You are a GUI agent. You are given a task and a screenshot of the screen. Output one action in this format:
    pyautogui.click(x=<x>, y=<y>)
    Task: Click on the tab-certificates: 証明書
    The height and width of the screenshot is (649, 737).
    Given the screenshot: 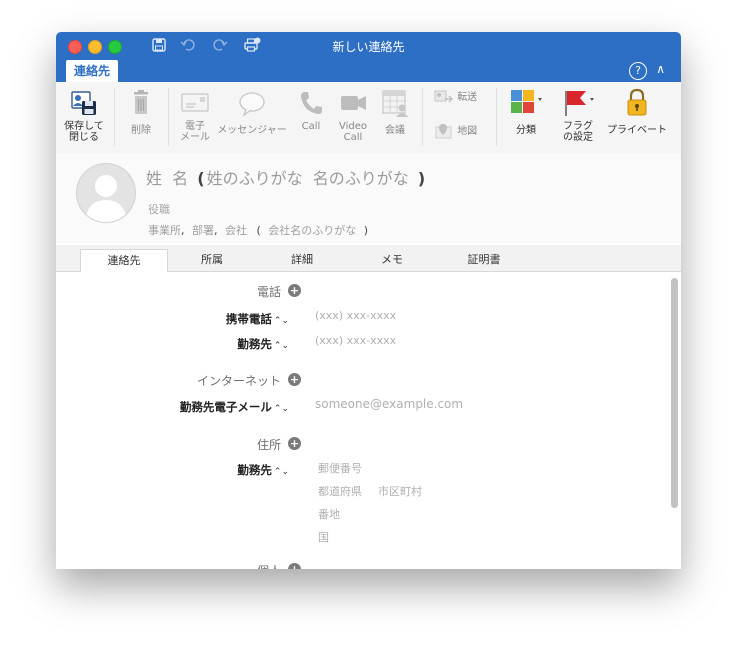 What is the action you would take?
    pyautogui.click(x=484, y=260)
    